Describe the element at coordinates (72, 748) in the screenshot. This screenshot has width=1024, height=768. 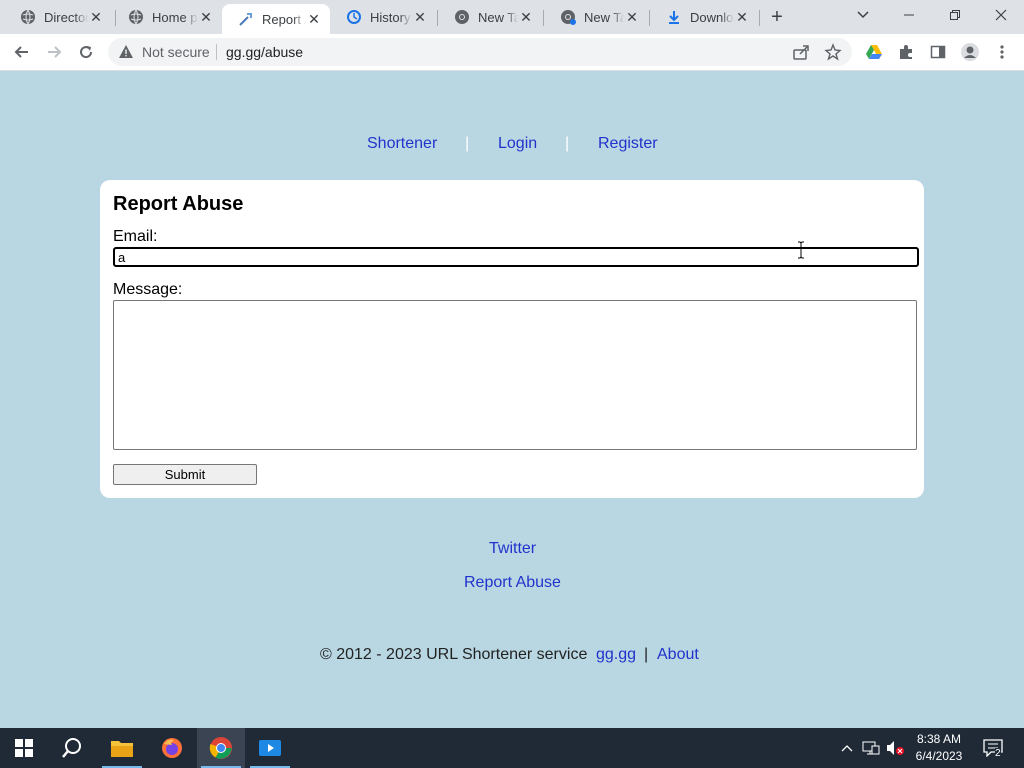
I see `search-icon` at that location.